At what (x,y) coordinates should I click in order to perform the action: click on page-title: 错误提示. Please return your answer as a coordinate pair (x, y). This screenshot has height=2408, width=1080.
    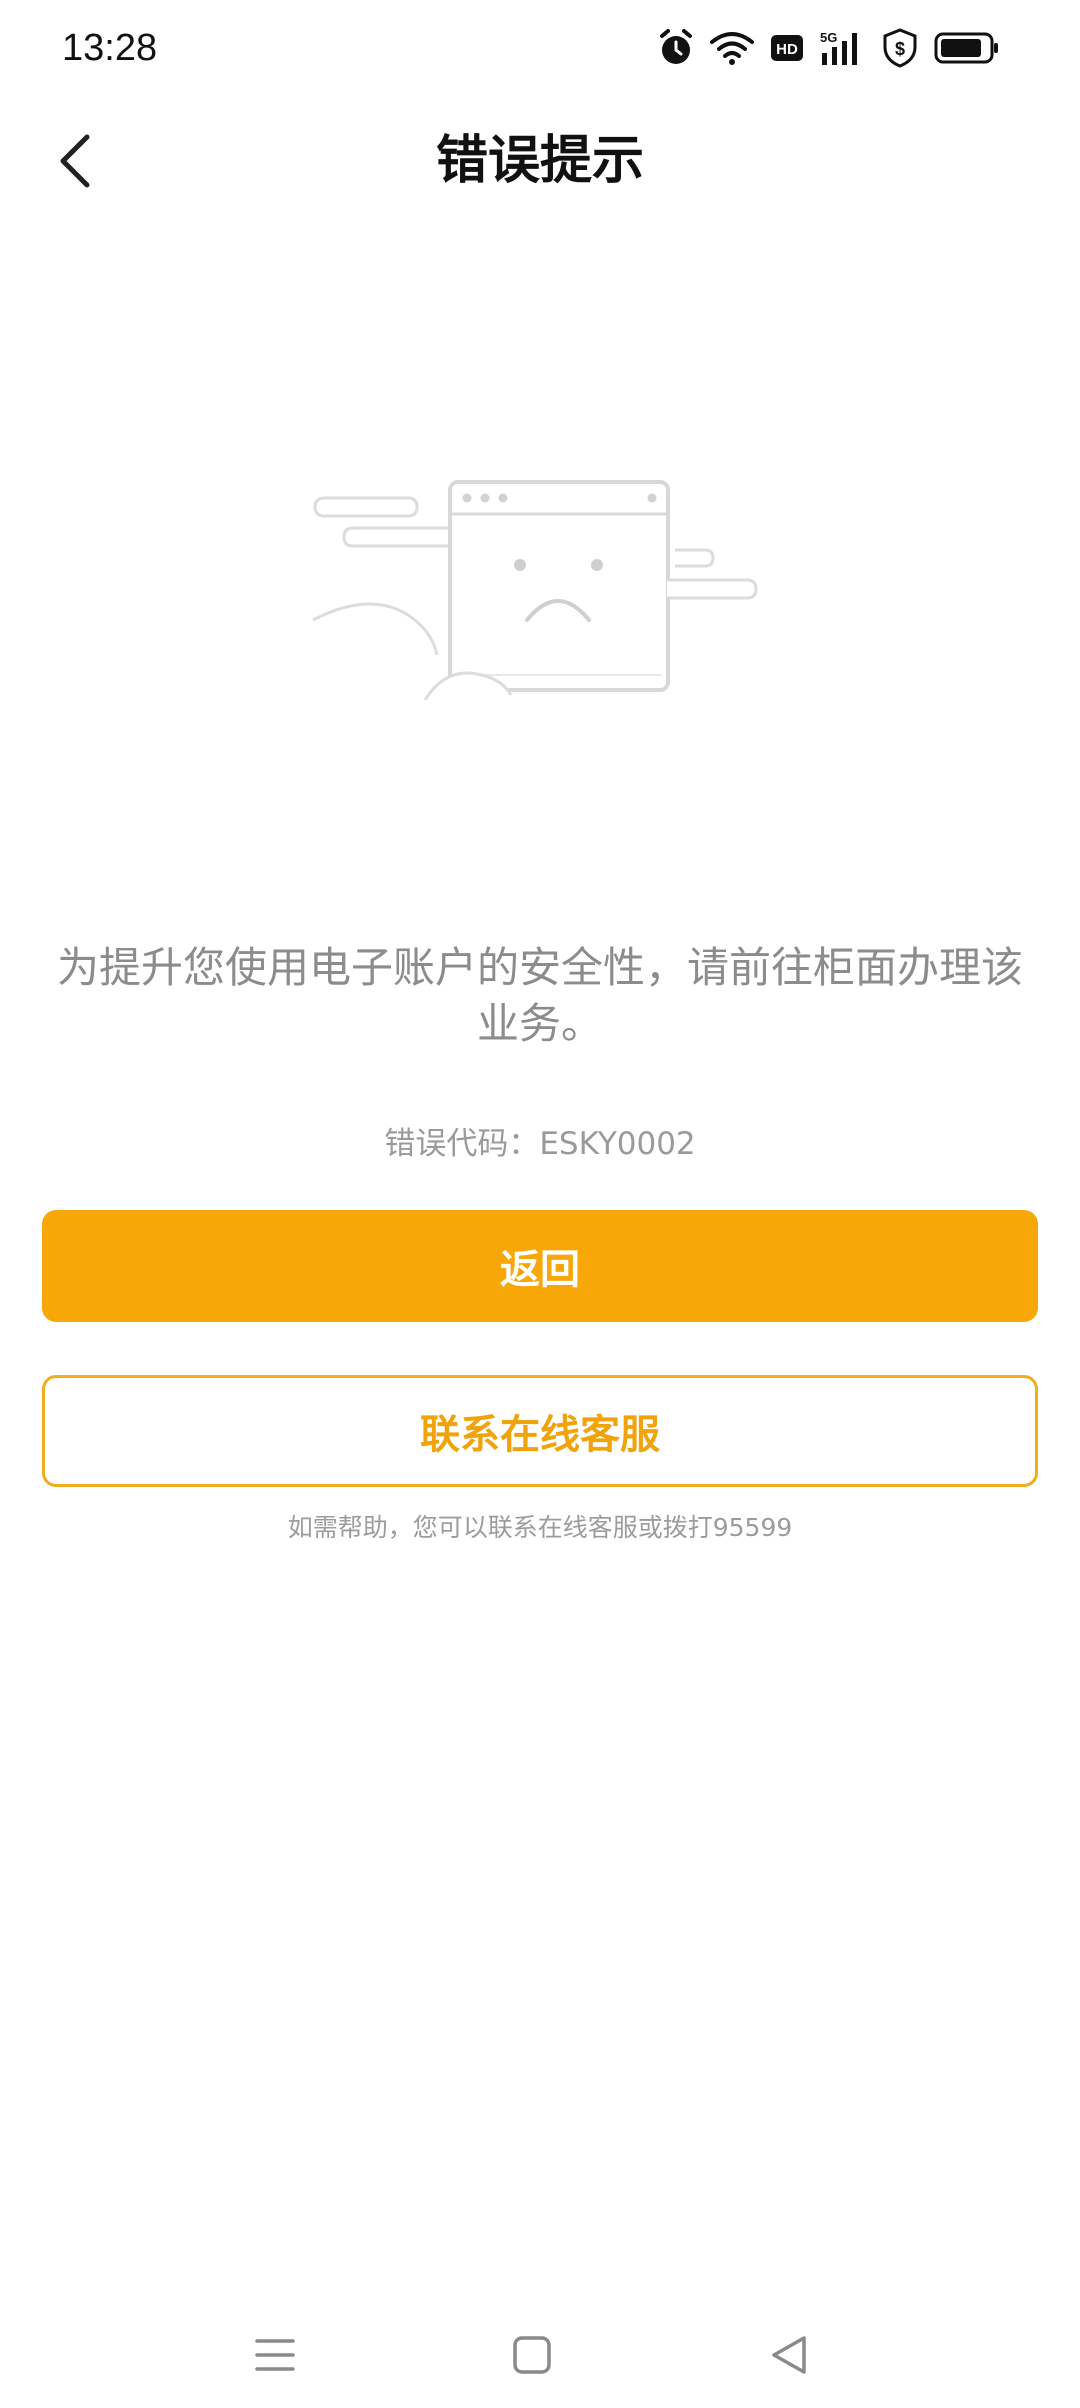
    Looking at the image, I should click on (539, 161).